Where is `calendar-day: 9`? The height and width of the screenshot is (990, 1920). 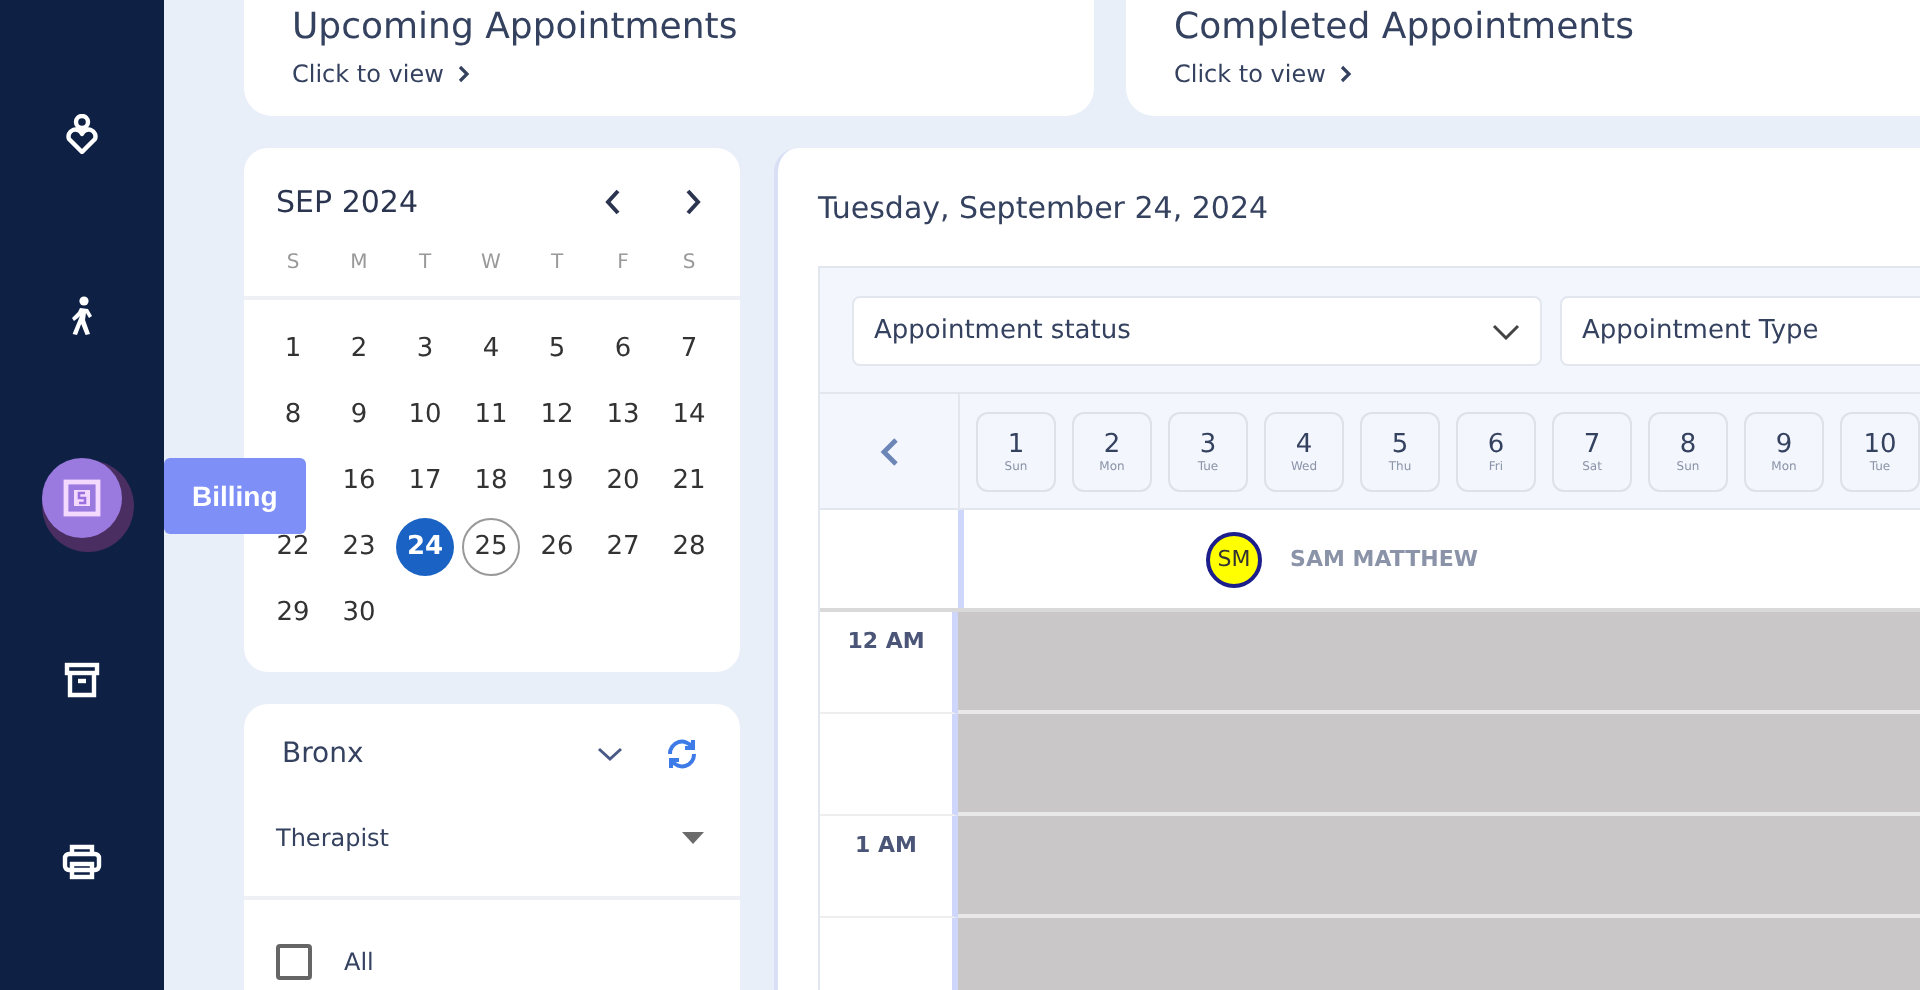
calendar-day: 9 is located at coordinates (359, 415).